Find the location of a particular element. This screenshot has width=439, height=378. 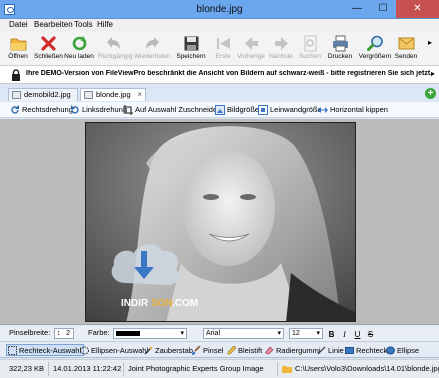

color-picker: ▾ is located at coordinates (150, 333).